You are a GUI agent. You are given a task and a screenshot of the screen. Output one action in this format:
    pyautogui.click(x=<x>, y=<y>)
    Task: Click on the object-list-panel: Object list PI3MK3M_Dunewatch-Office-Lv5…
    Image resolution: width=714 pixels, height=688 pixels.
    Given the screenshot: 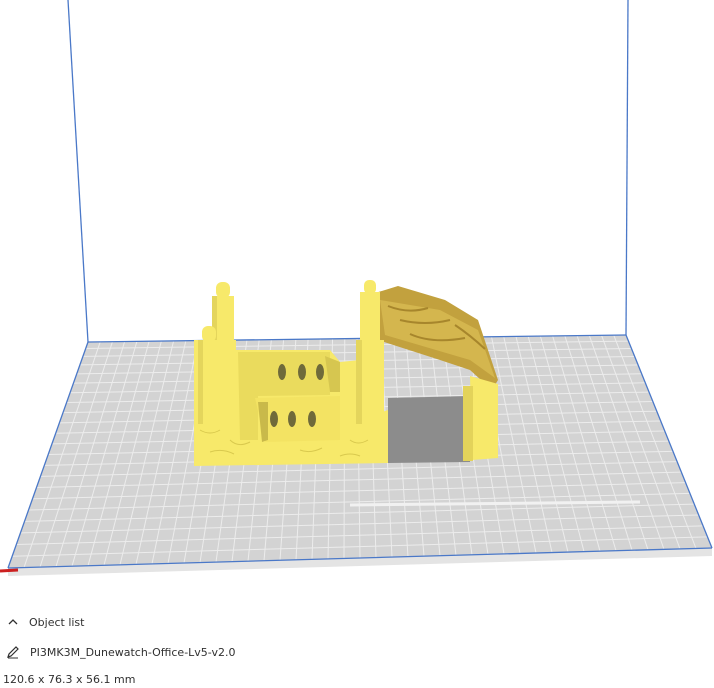 What is the action you would take?
    pyautogui.click(x=357, y=646)
    